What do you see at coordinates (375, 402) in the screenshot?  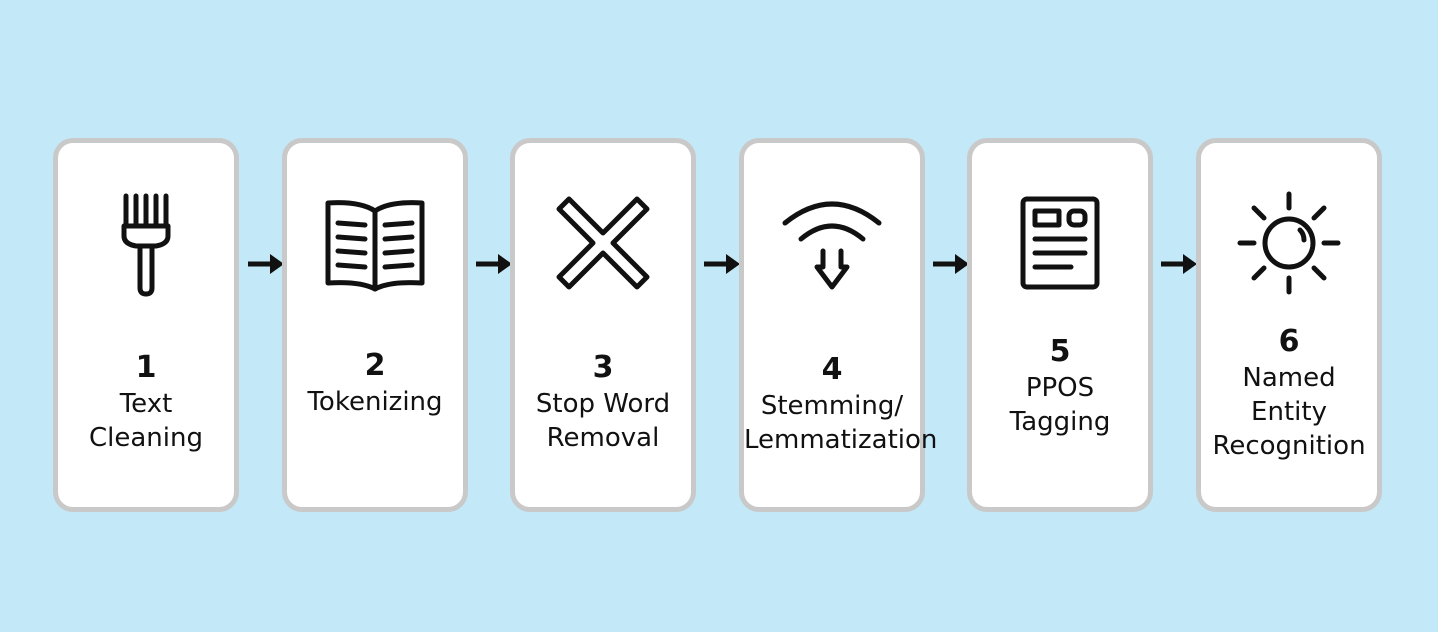 I see `step-text-line: Tokenizing` at bounding box center [375, 402].